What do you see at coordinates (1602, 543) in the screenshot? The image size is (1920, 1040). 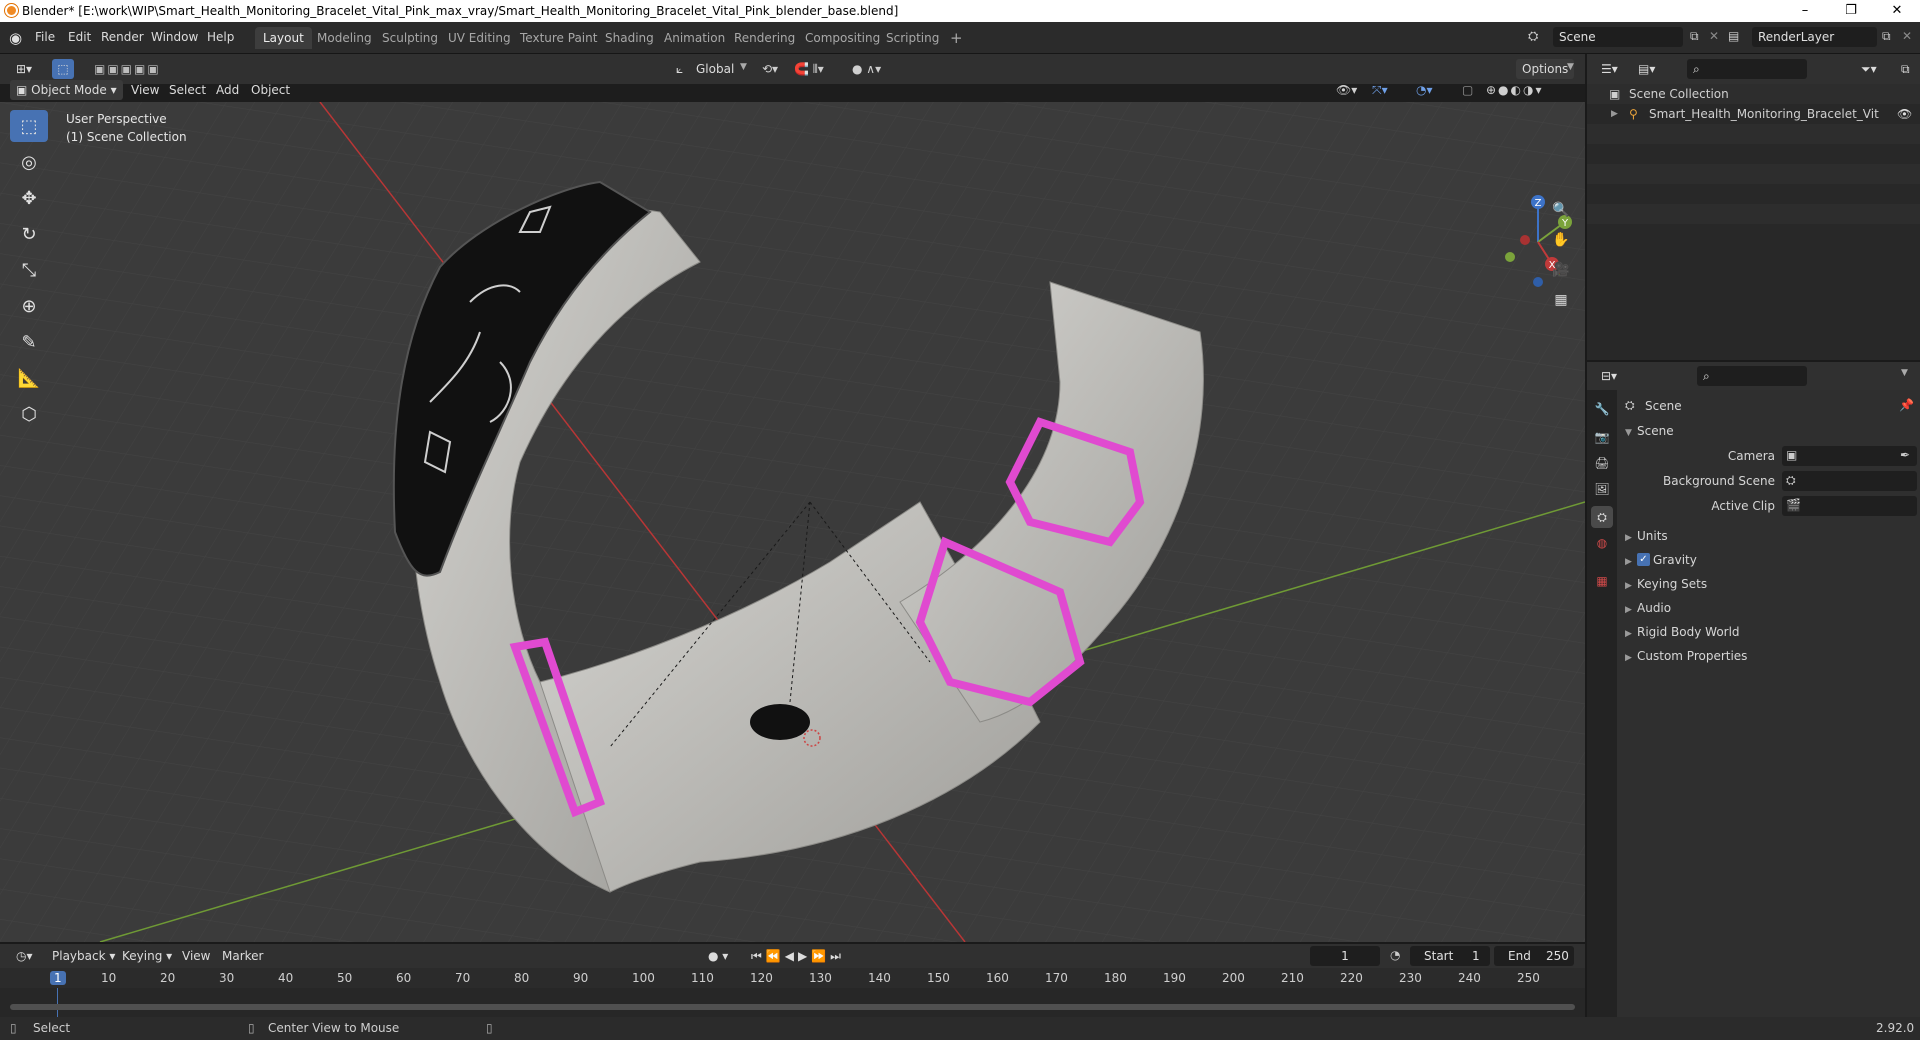 I see `world-tab-icon: ◍` at bounding box center [1602, 543].